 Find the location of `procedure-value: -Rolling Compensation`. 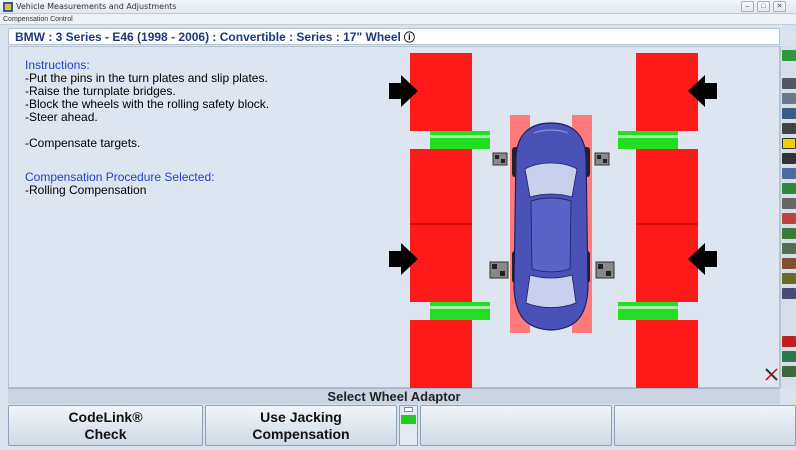

procedure-value: -Rolling Compensation is located at coordinates (86, 190).